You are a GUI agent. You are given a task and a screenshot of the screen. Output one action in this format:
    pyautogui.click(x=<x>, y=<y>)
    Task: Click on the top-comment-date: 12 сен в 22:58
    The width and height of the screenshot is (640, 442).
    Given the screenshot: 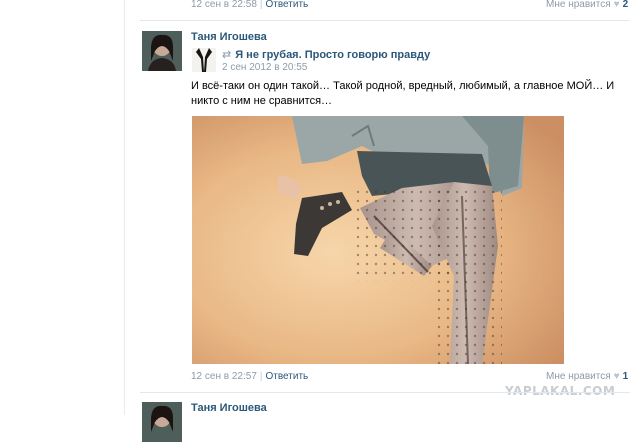 What is the action you would take?
    pyautogui.click(x=224, y=5)
    